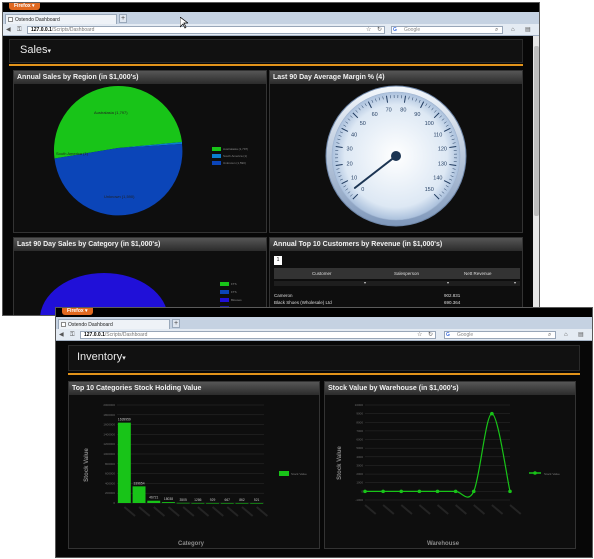 This screenshot has width=594, height=559. What do you see at coordinates (153, 498) in the screenshot?
I see `bar-data-label: 46721` at bounding box center [153, 498].